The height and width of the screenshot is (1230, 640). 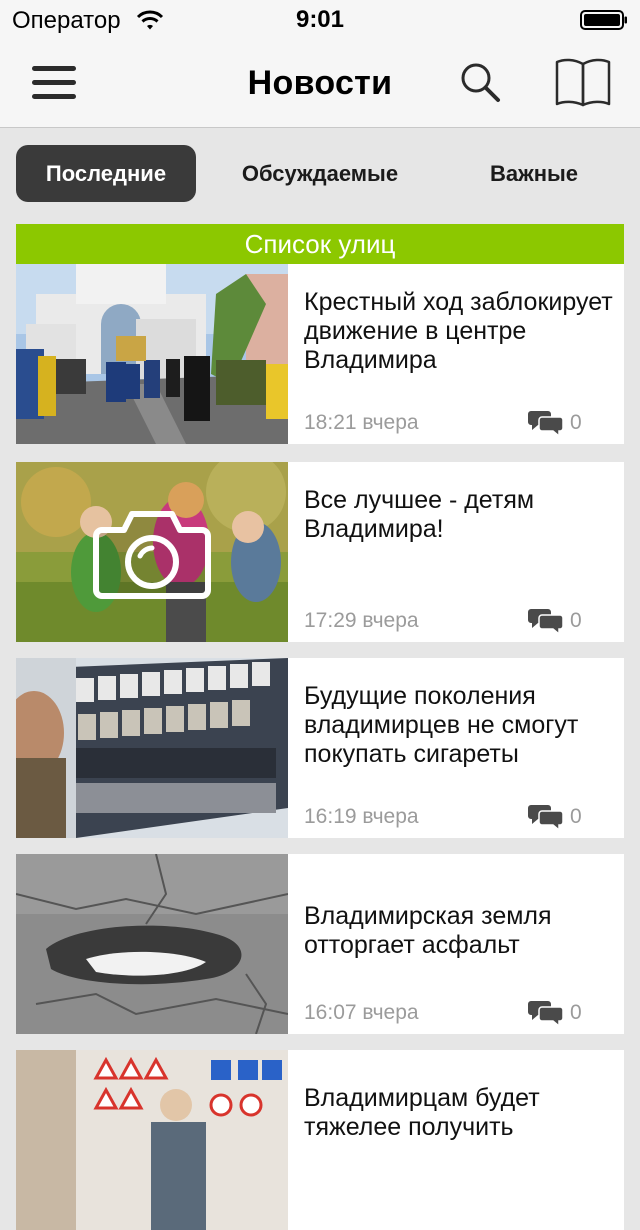 I want to click on news-time: 17:29 вчера, so click(x=361, y=620).